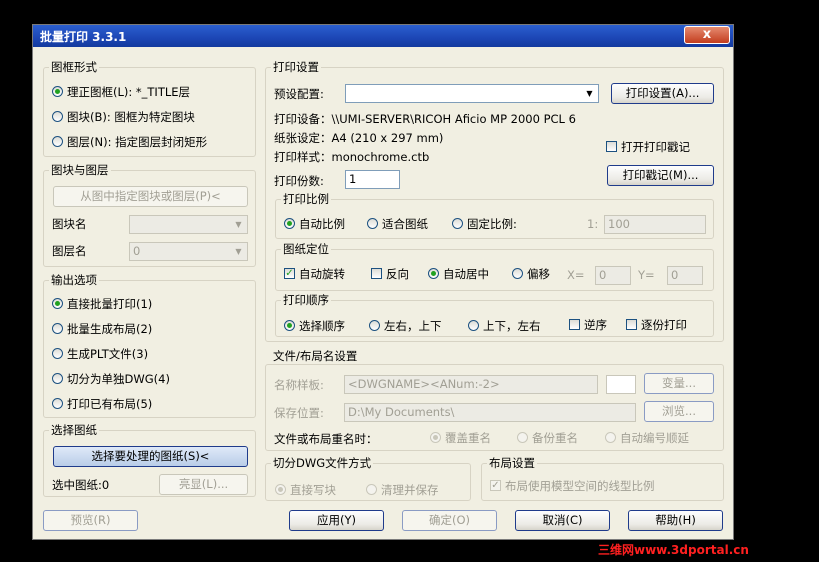  I want to click on pick-block-layer-button: 从图中指定图块或图层(P)<, so click(150, 196).